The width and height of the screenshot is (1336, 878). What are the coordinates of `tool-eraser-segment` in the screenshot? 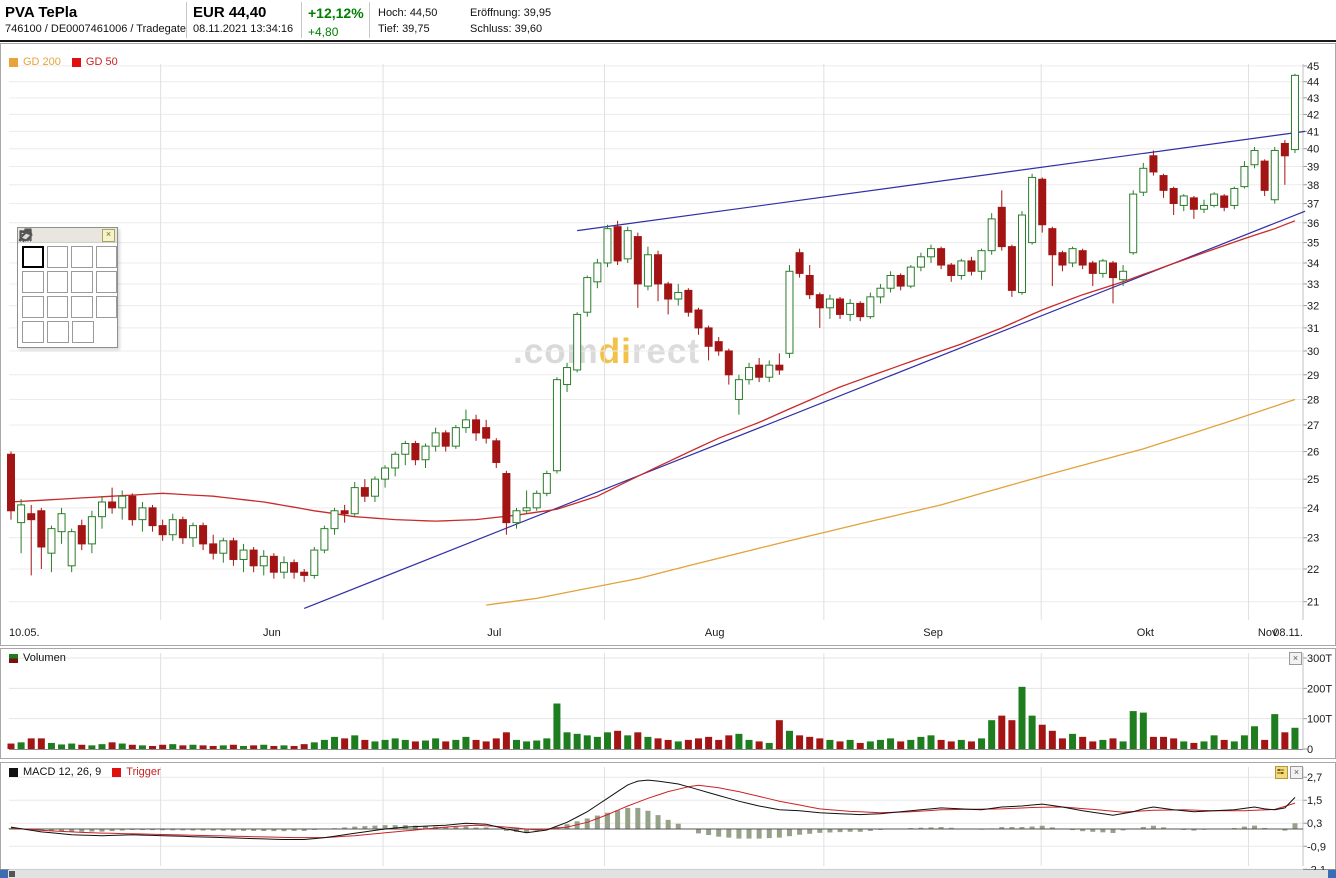 It's located at (43, 287).